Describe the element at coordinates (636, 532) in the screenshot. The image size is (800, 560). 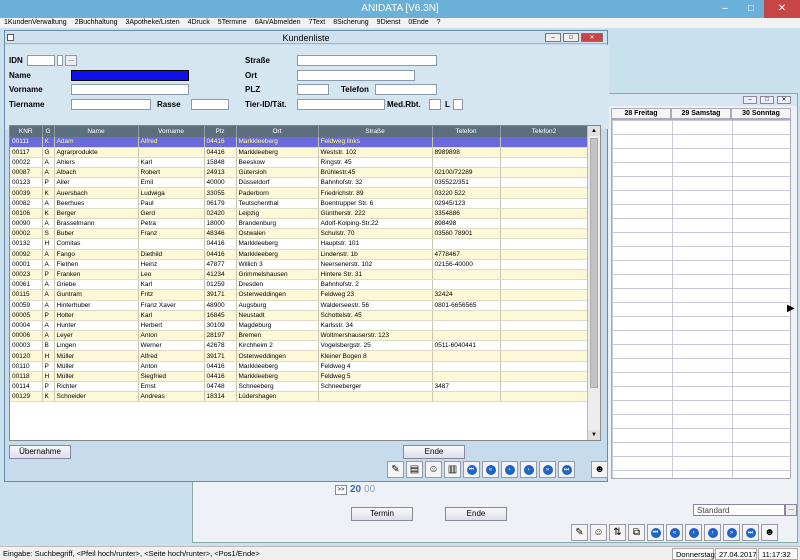
I see `copy-icon: ⧉` at that location.